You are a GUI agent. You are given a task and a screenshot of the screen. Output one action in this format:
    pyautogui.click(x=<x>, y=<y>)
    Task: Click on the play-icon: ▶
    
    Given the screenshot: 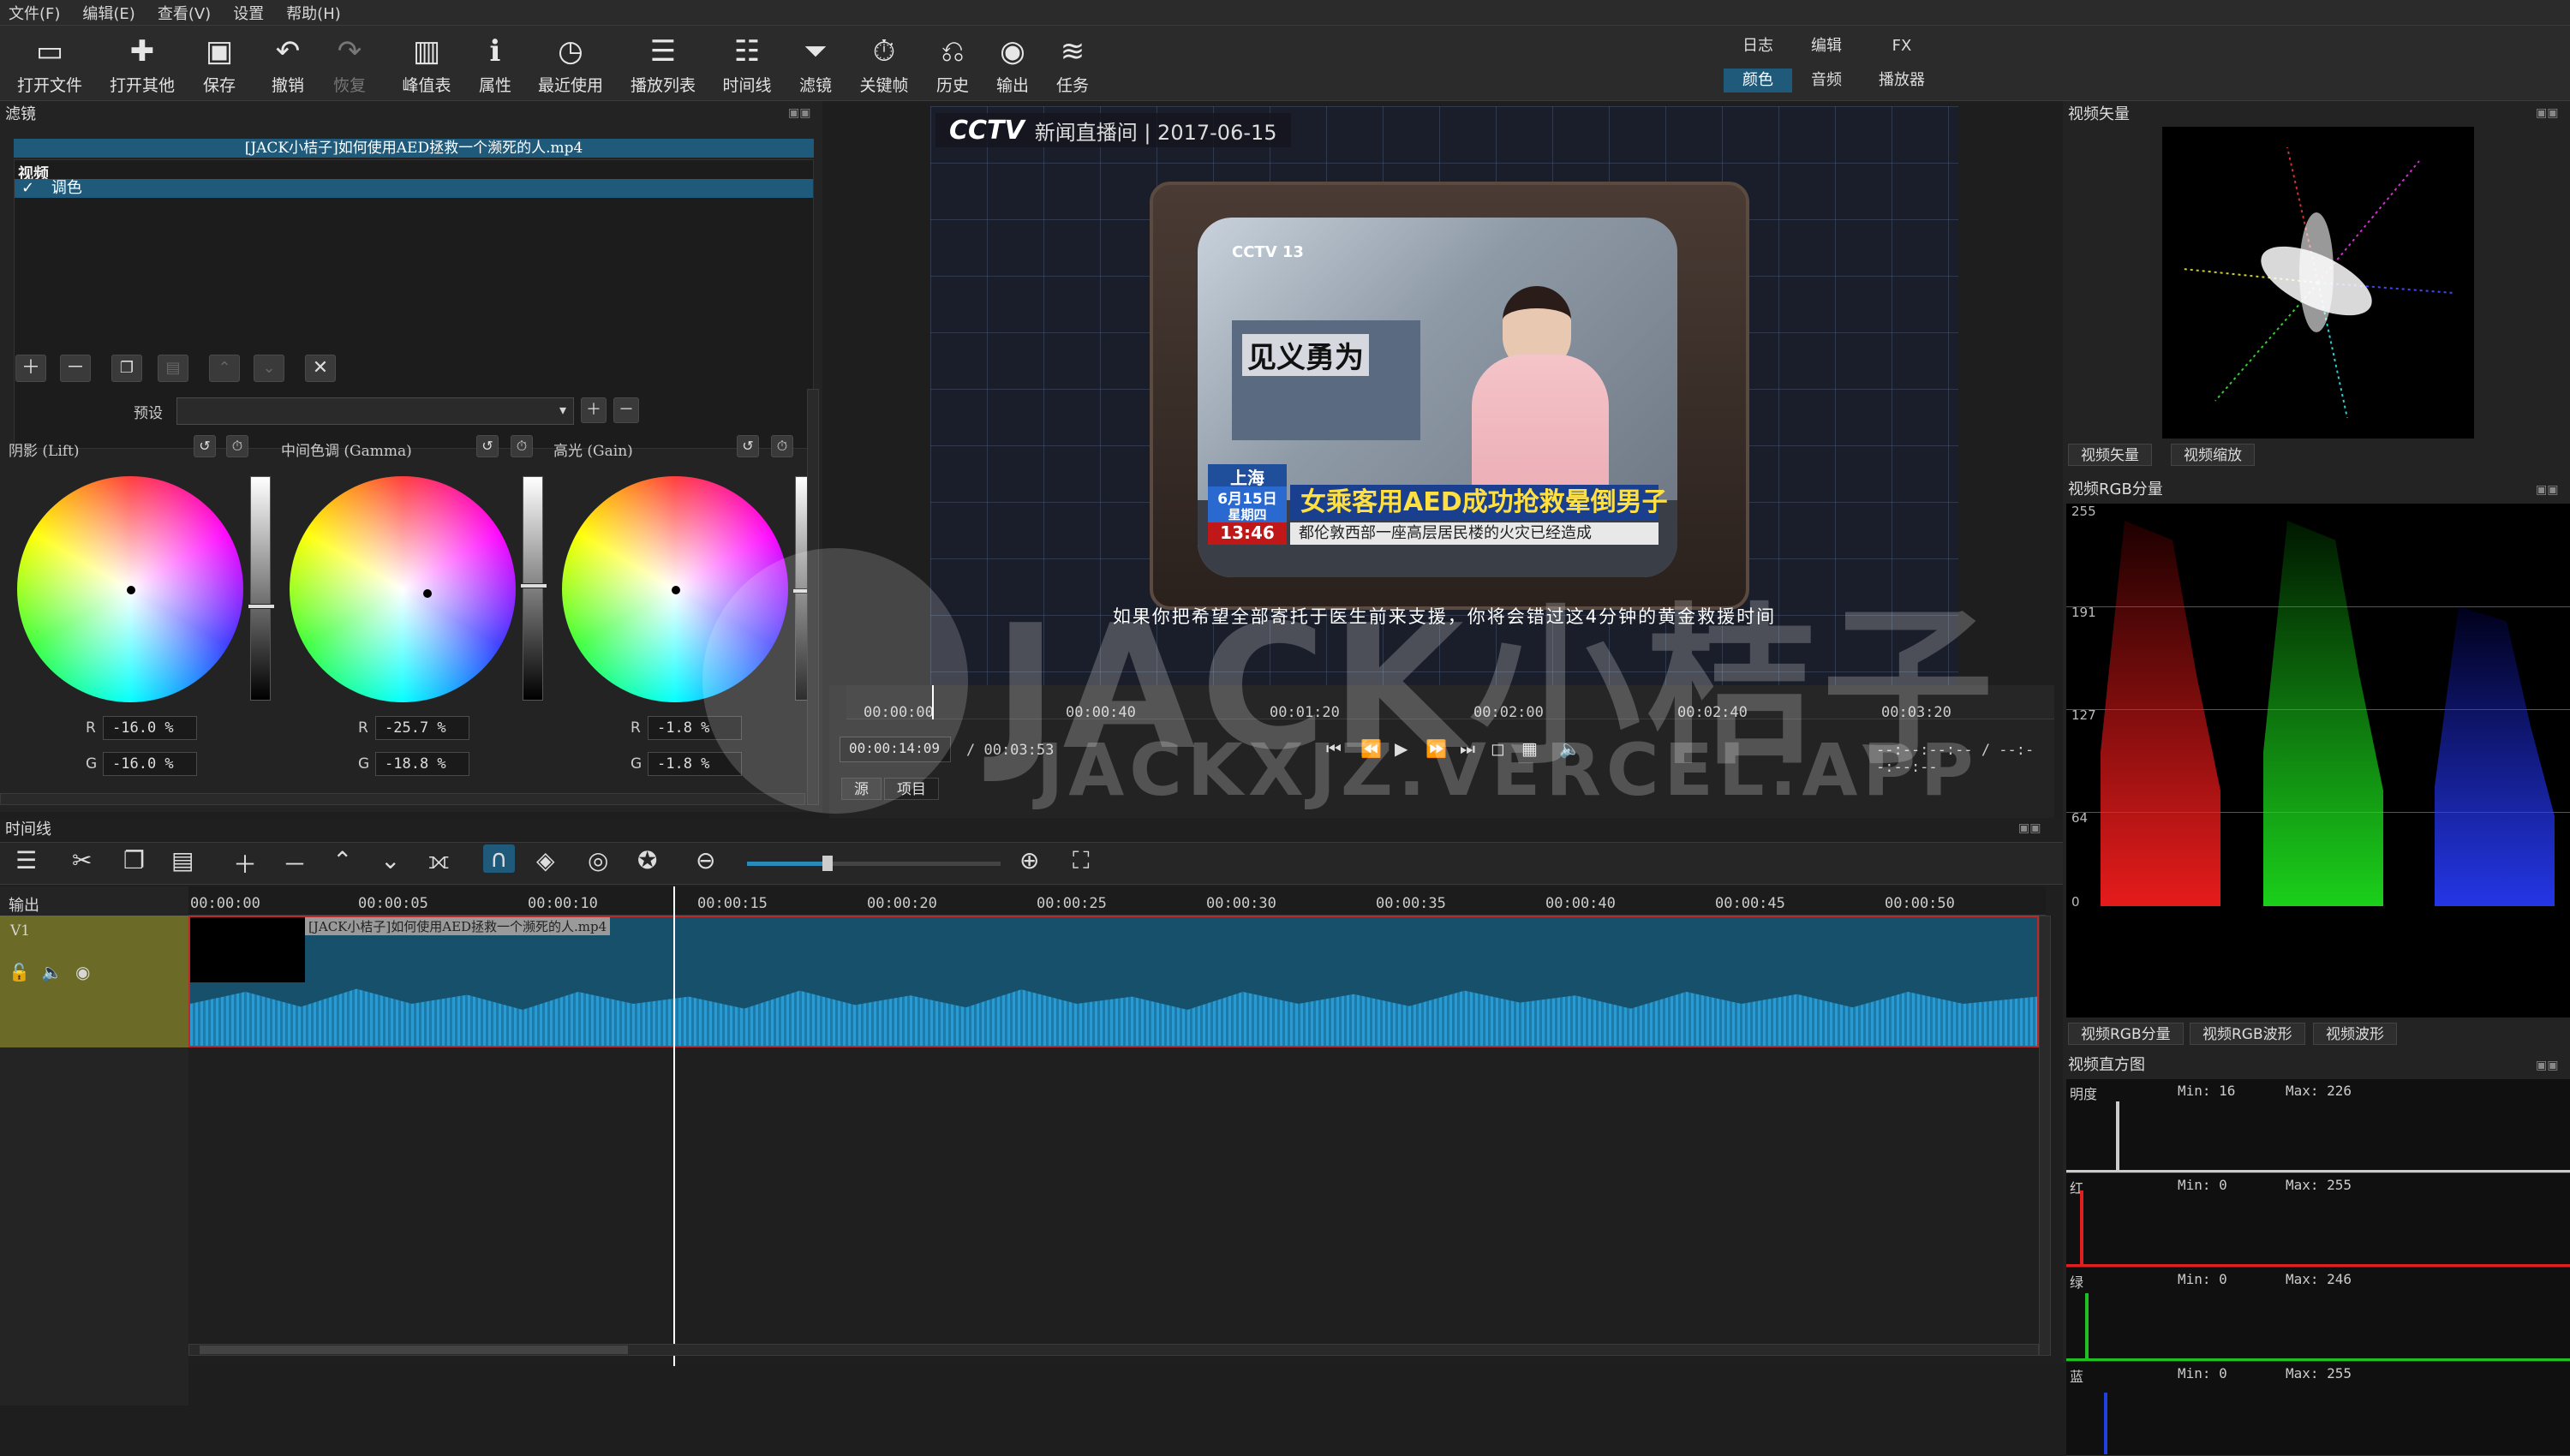 What is the action you would take?
    pyautogui.click(x=1401, y=748)
    